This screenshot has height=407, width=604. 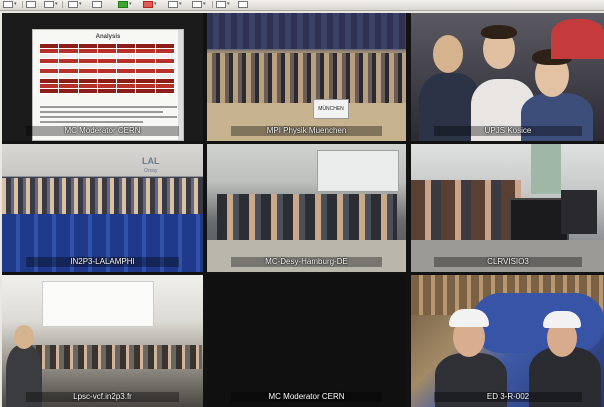 I want to click on desk, so click(x=507, y=256).